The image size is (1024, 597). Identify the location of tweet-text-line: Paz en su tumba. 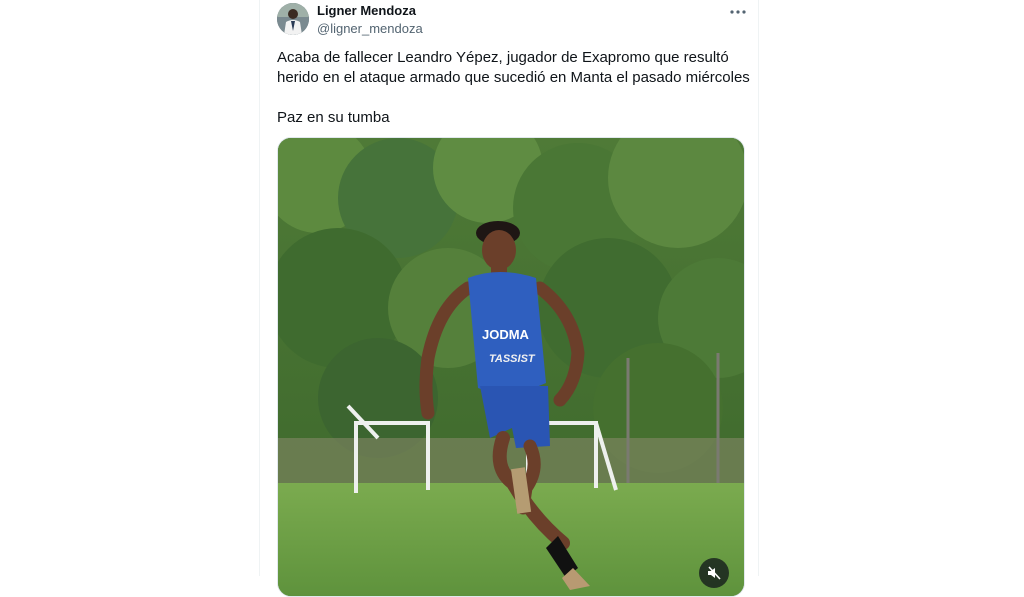
(333, 117).